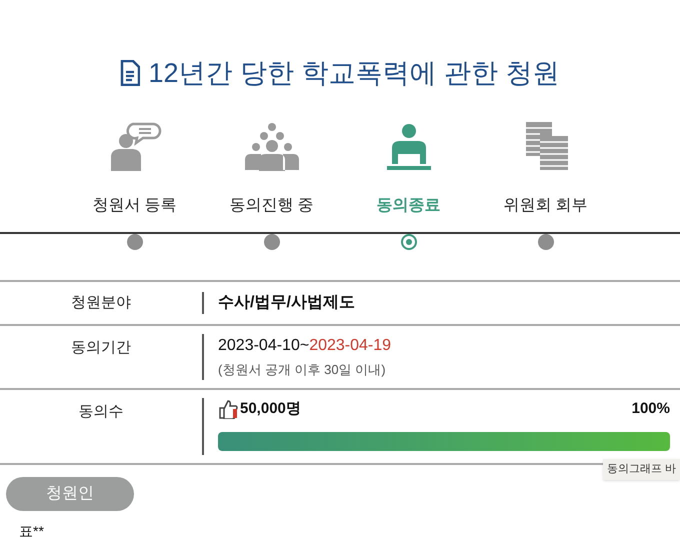 This screenshot has height=551, width=680. What do you see at coordinates (350, 345) in the screenshot?
I see `period-end: 2023-04-19` at bounding box center [350, 345].